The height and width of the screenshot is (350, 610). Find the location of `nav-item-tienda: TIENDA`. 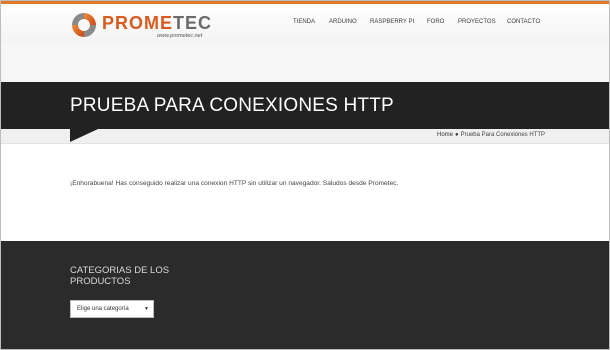

nav-item-tienda: TIENDA is located at coordinates (304, 22).